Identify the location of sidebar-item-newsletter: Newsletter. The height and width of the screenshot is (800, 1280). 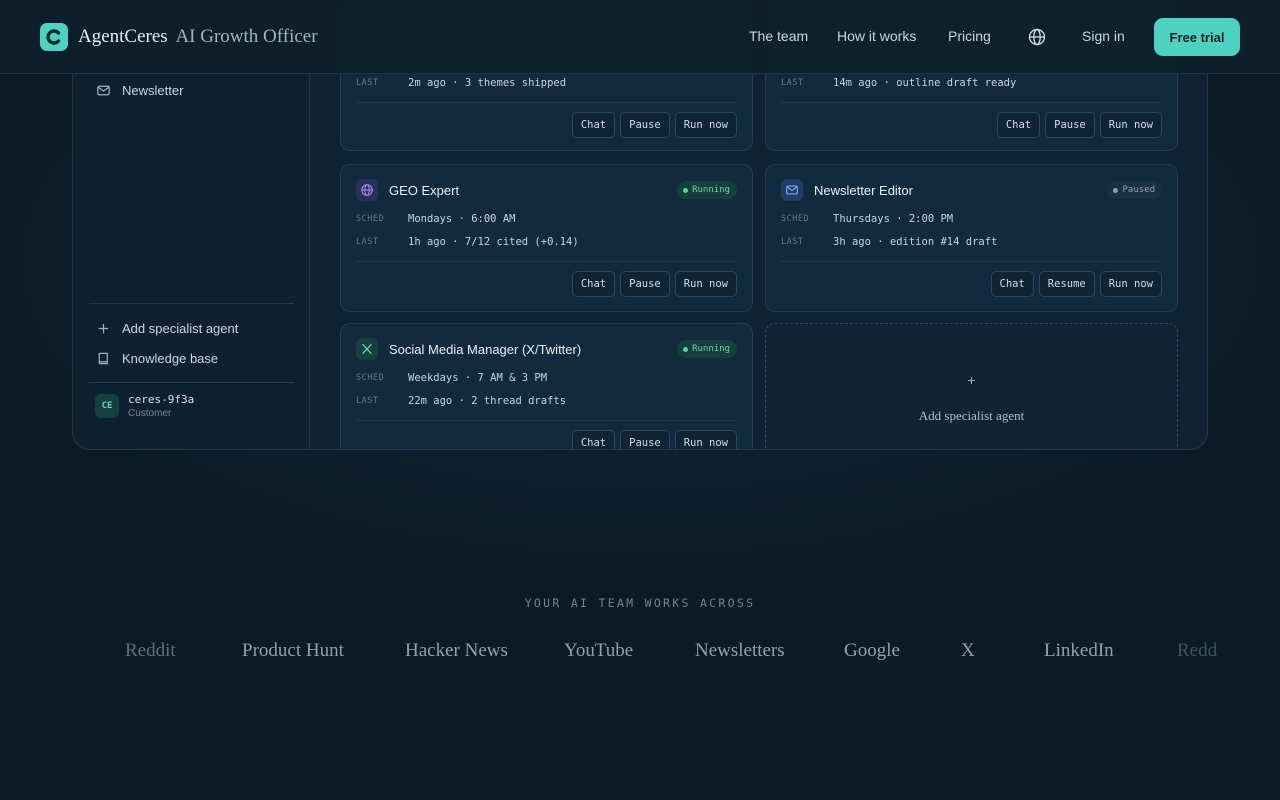
(191, 90).